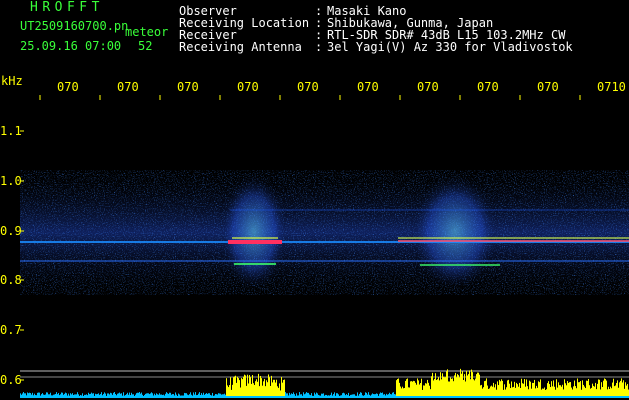 The height and width of the screenshot is (400, 629). What do you see at coordinates (11, 330) in the screenshot?
I see `y-tick-label: 0.7` at bounding box center [11, 330].